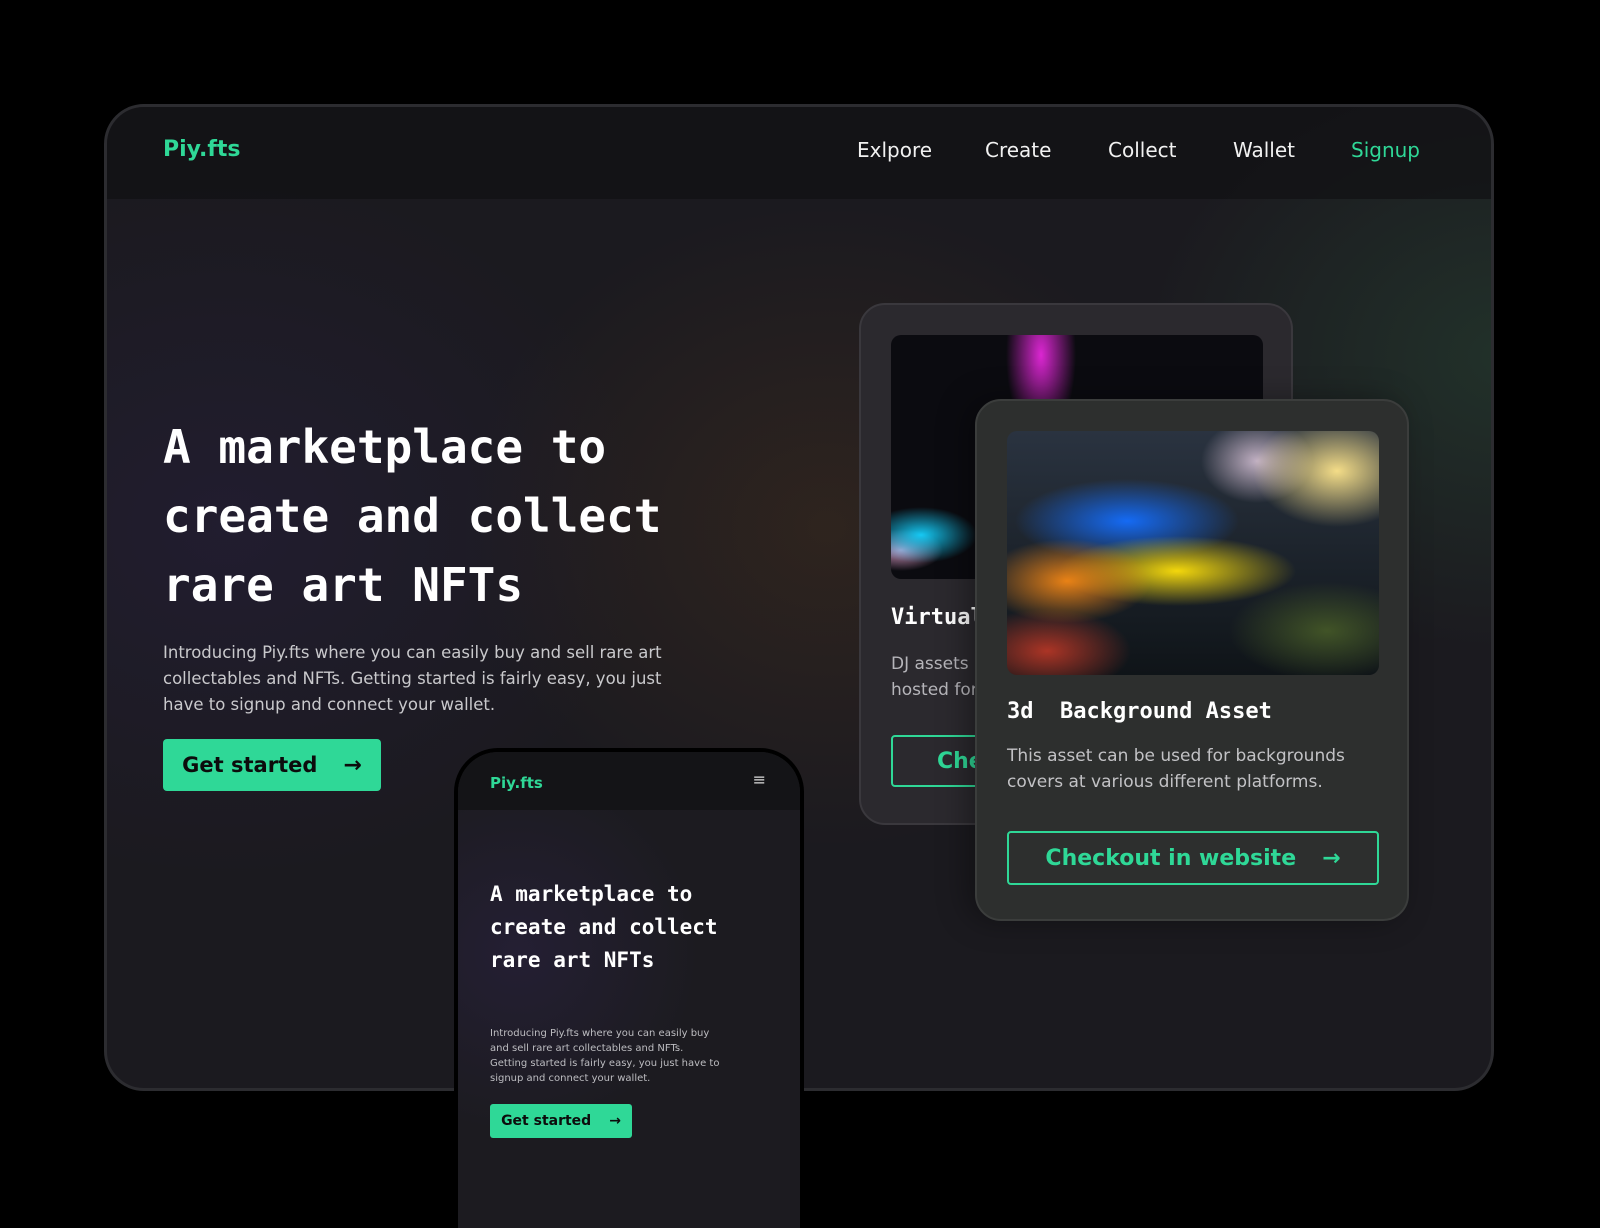 This screenshot has height=1228, width=1600. Describe the element at coordinates (1142, 150) in the screenshot. I see `nav-collect: Collect` at that location.